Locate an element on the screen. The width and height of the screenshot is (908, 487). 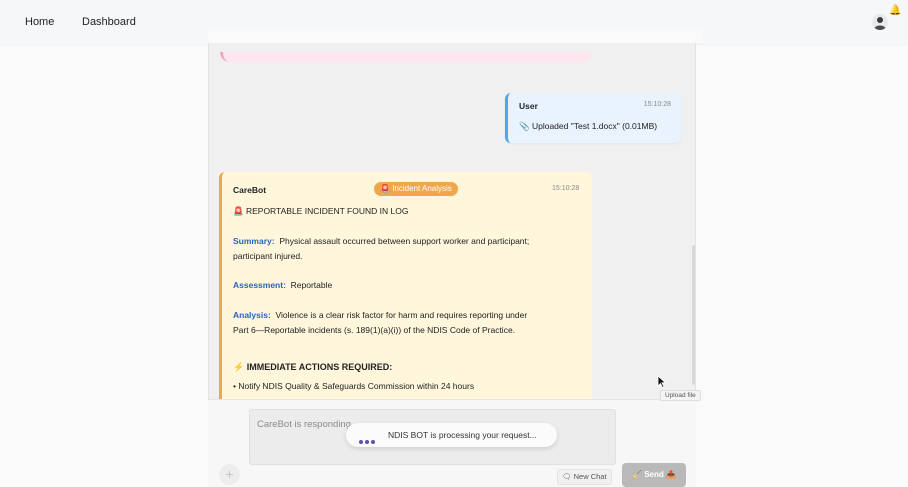
lightning-icon: ⚡ is located at coordinates (239, 367).